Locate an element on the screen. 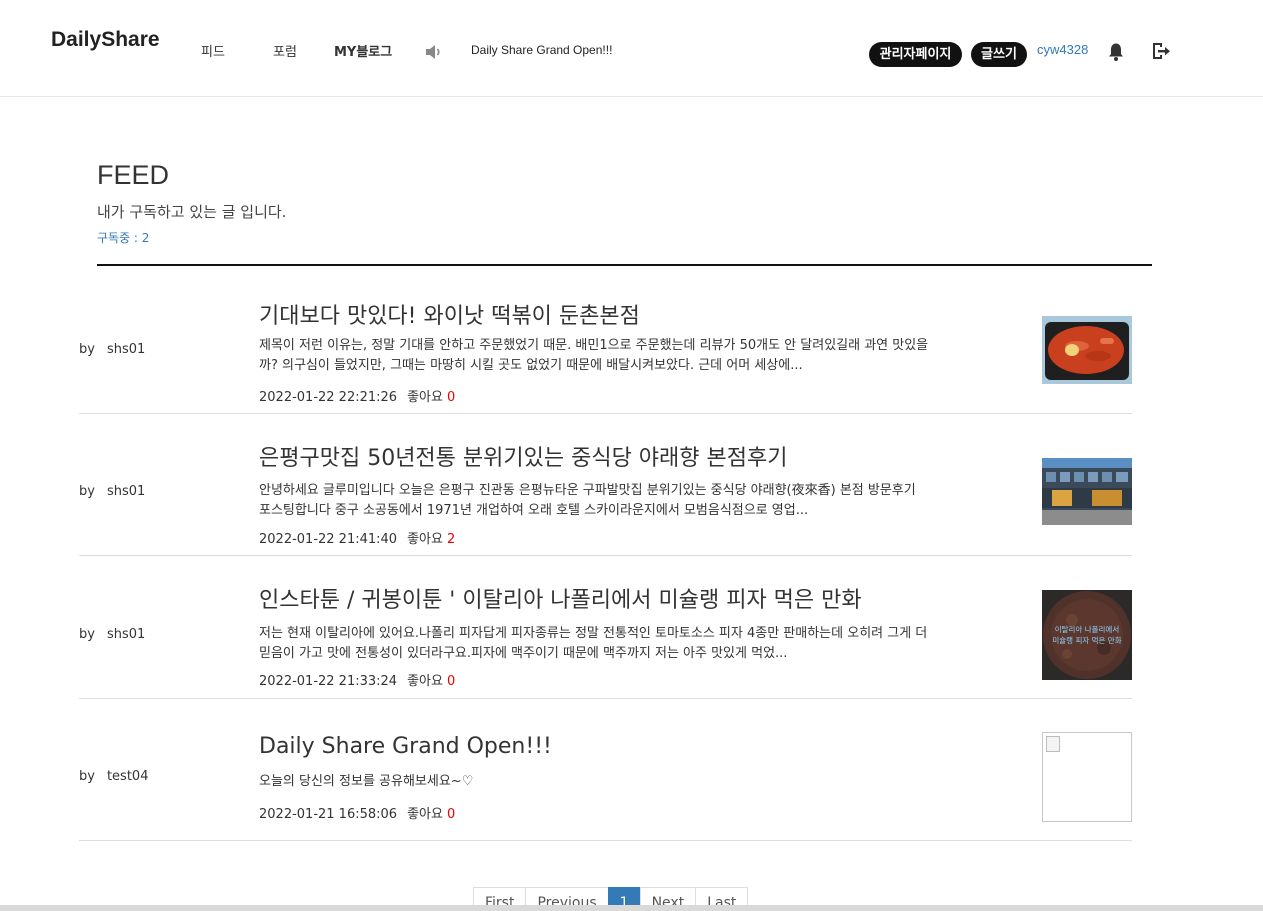 This screenshot has width=1263, height=911. title-divider is located at coordinates (624, 265).